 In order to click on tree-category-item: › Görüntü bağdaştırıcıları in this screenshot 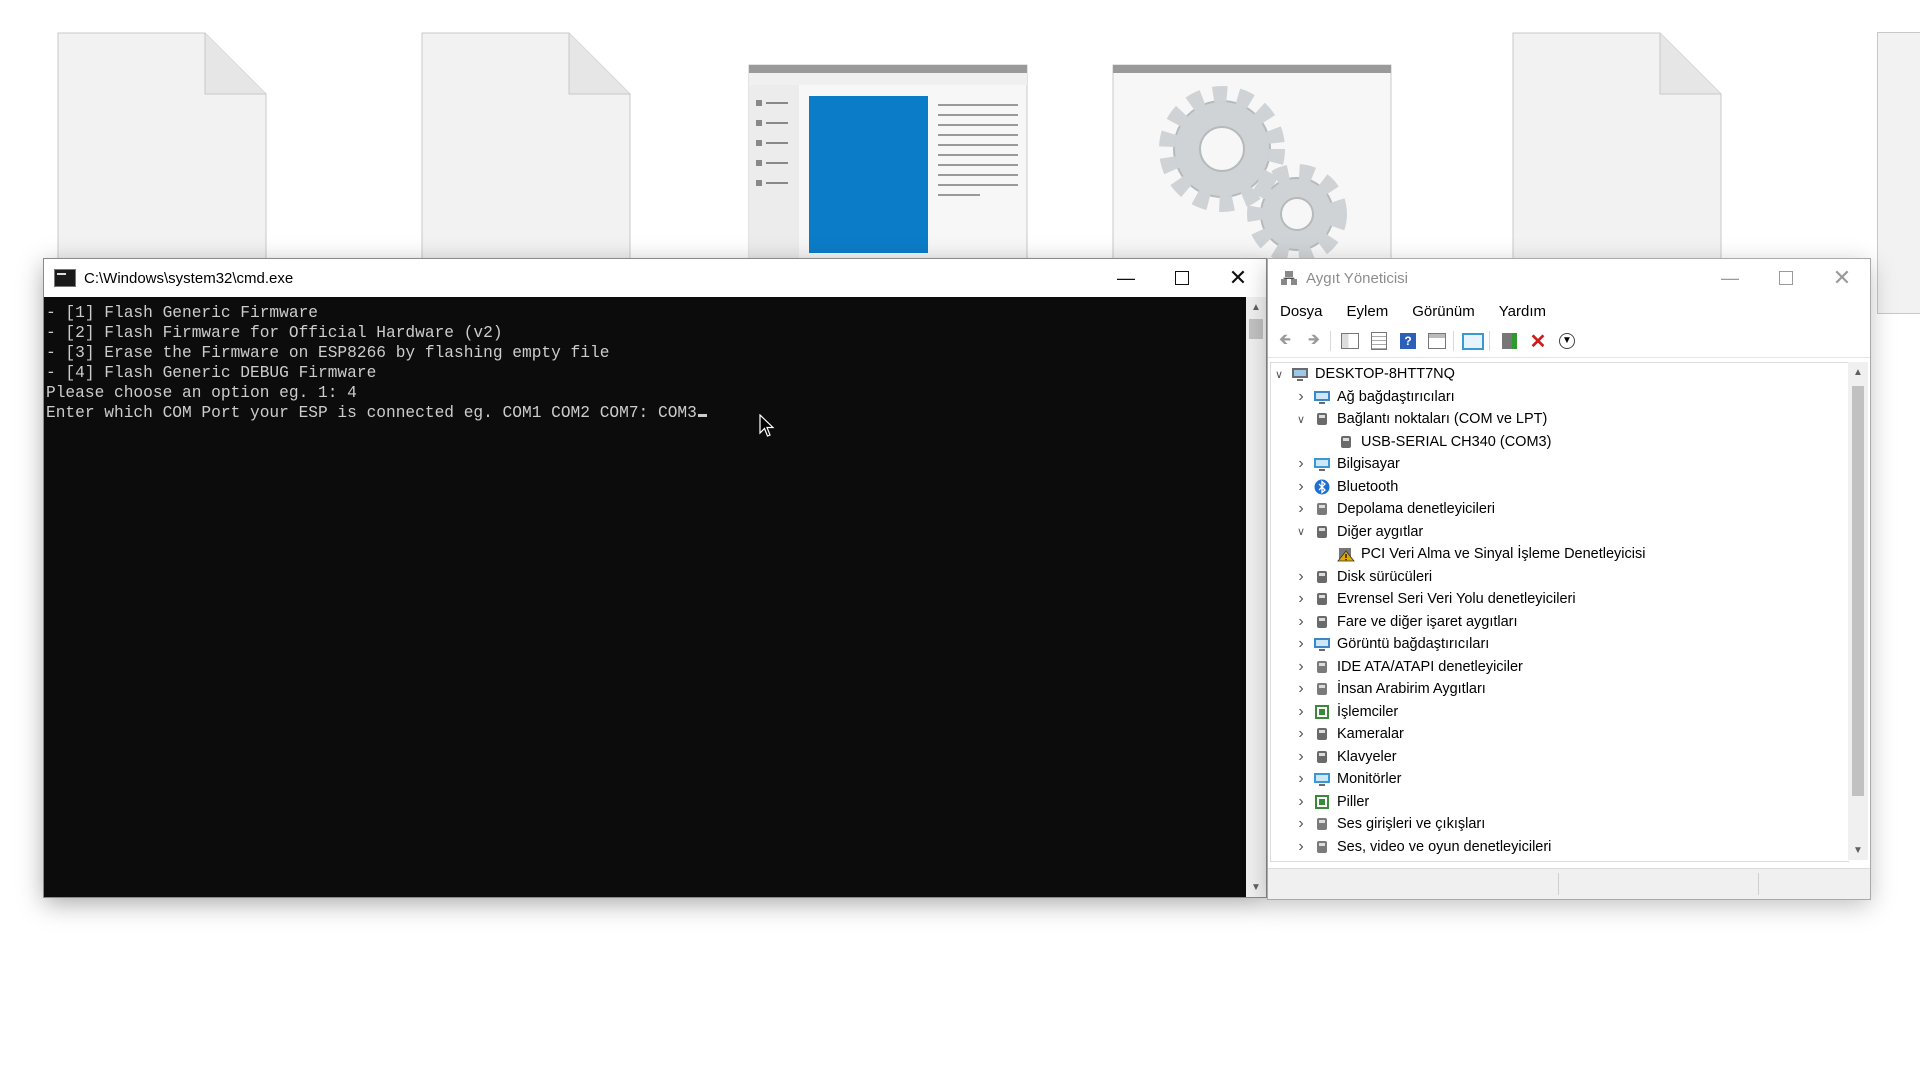, I will do `click(1560, 644)`.